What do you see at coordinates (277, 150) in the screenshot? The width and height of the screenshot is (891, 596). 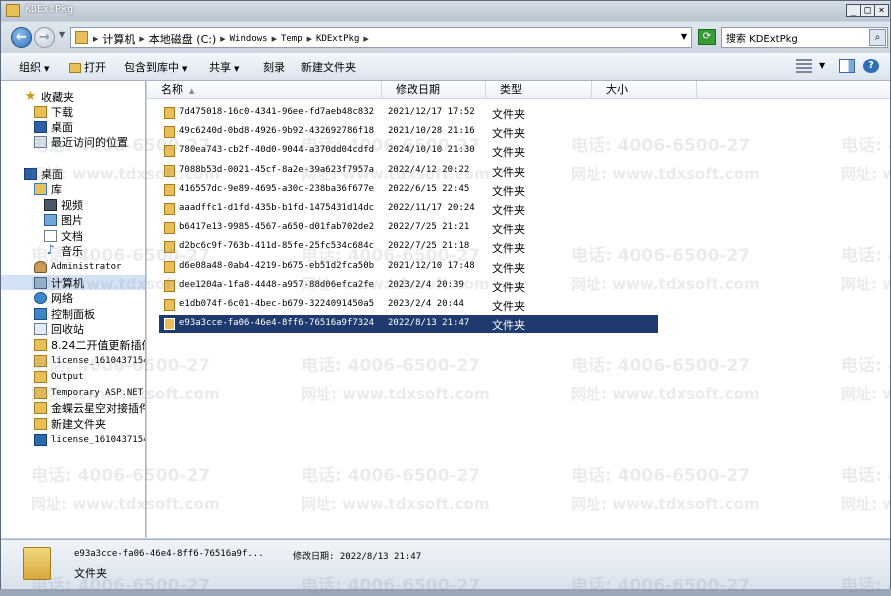 I see `file-name: 780ea743-cb2f-40d0-9044-a370dd04cdfd` at bounding box center [277, 150].